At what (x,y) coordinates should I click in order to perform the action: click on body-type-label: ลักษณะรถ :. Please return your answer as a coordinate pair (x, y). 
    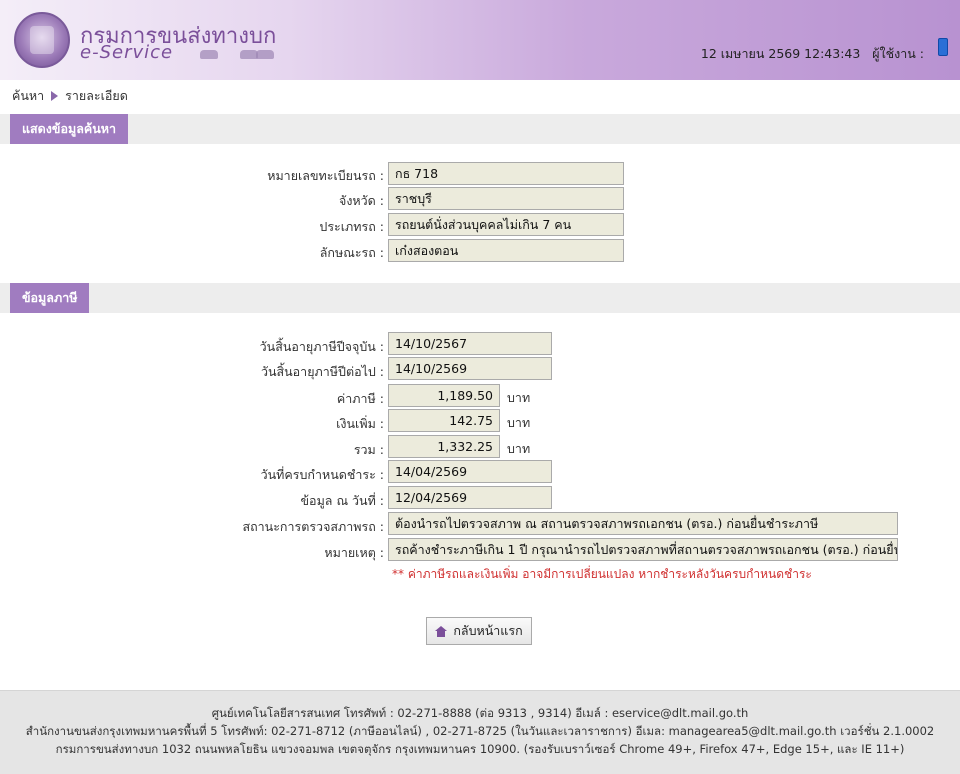
    Looking at the image, I should click on (351, 252).